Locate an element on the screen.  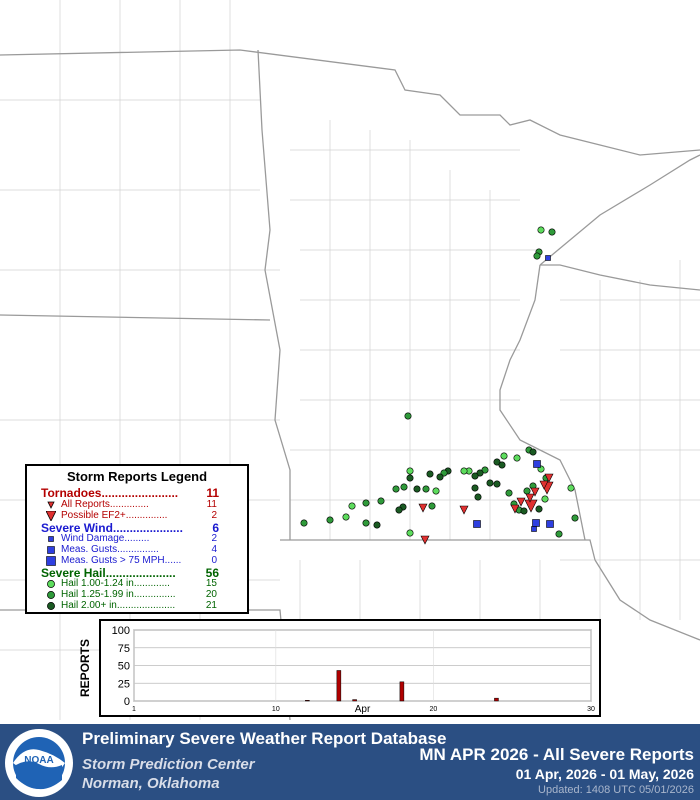
chart-y-axis-label: REPORTS is located at coordinates (85, 667).